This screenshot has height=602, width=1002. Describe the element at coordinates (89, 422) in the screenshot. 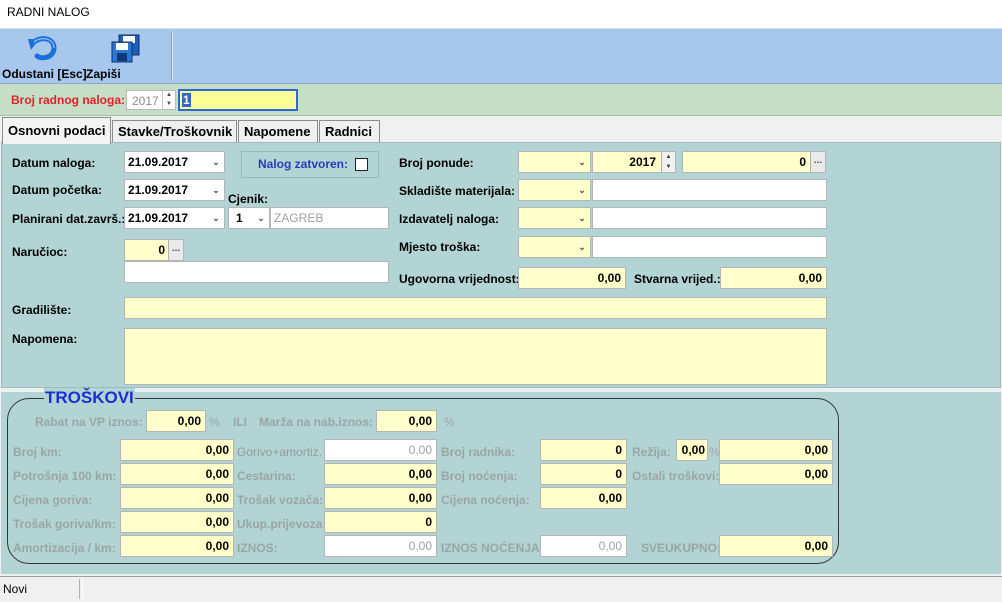

I see `rabat-label: Rabat na VP iznos:` at that location.